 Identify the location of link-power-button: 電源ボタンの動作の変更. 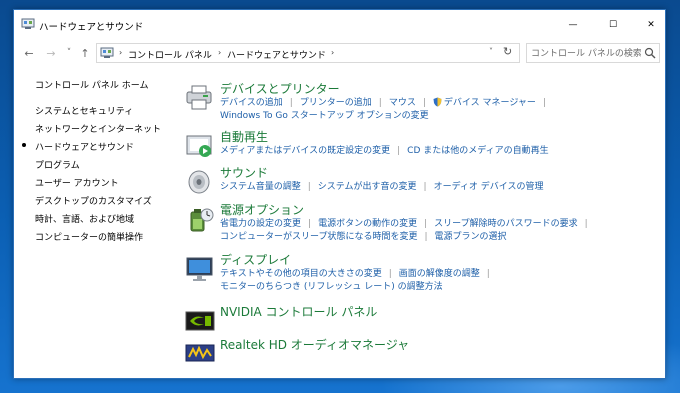
(367, 224).